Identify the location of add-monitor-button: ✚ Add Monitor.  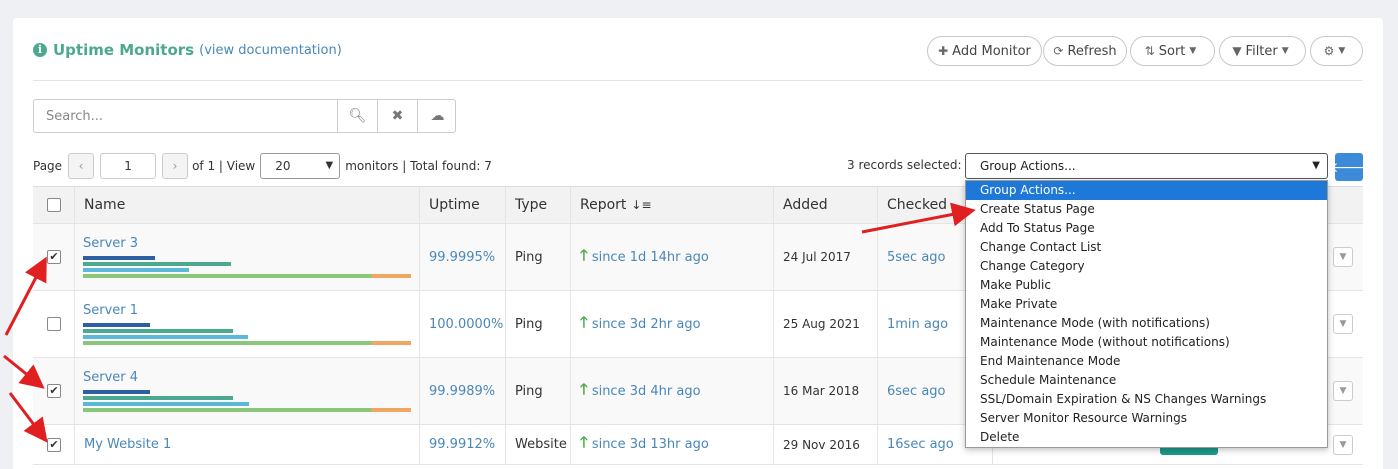
(984, 51).